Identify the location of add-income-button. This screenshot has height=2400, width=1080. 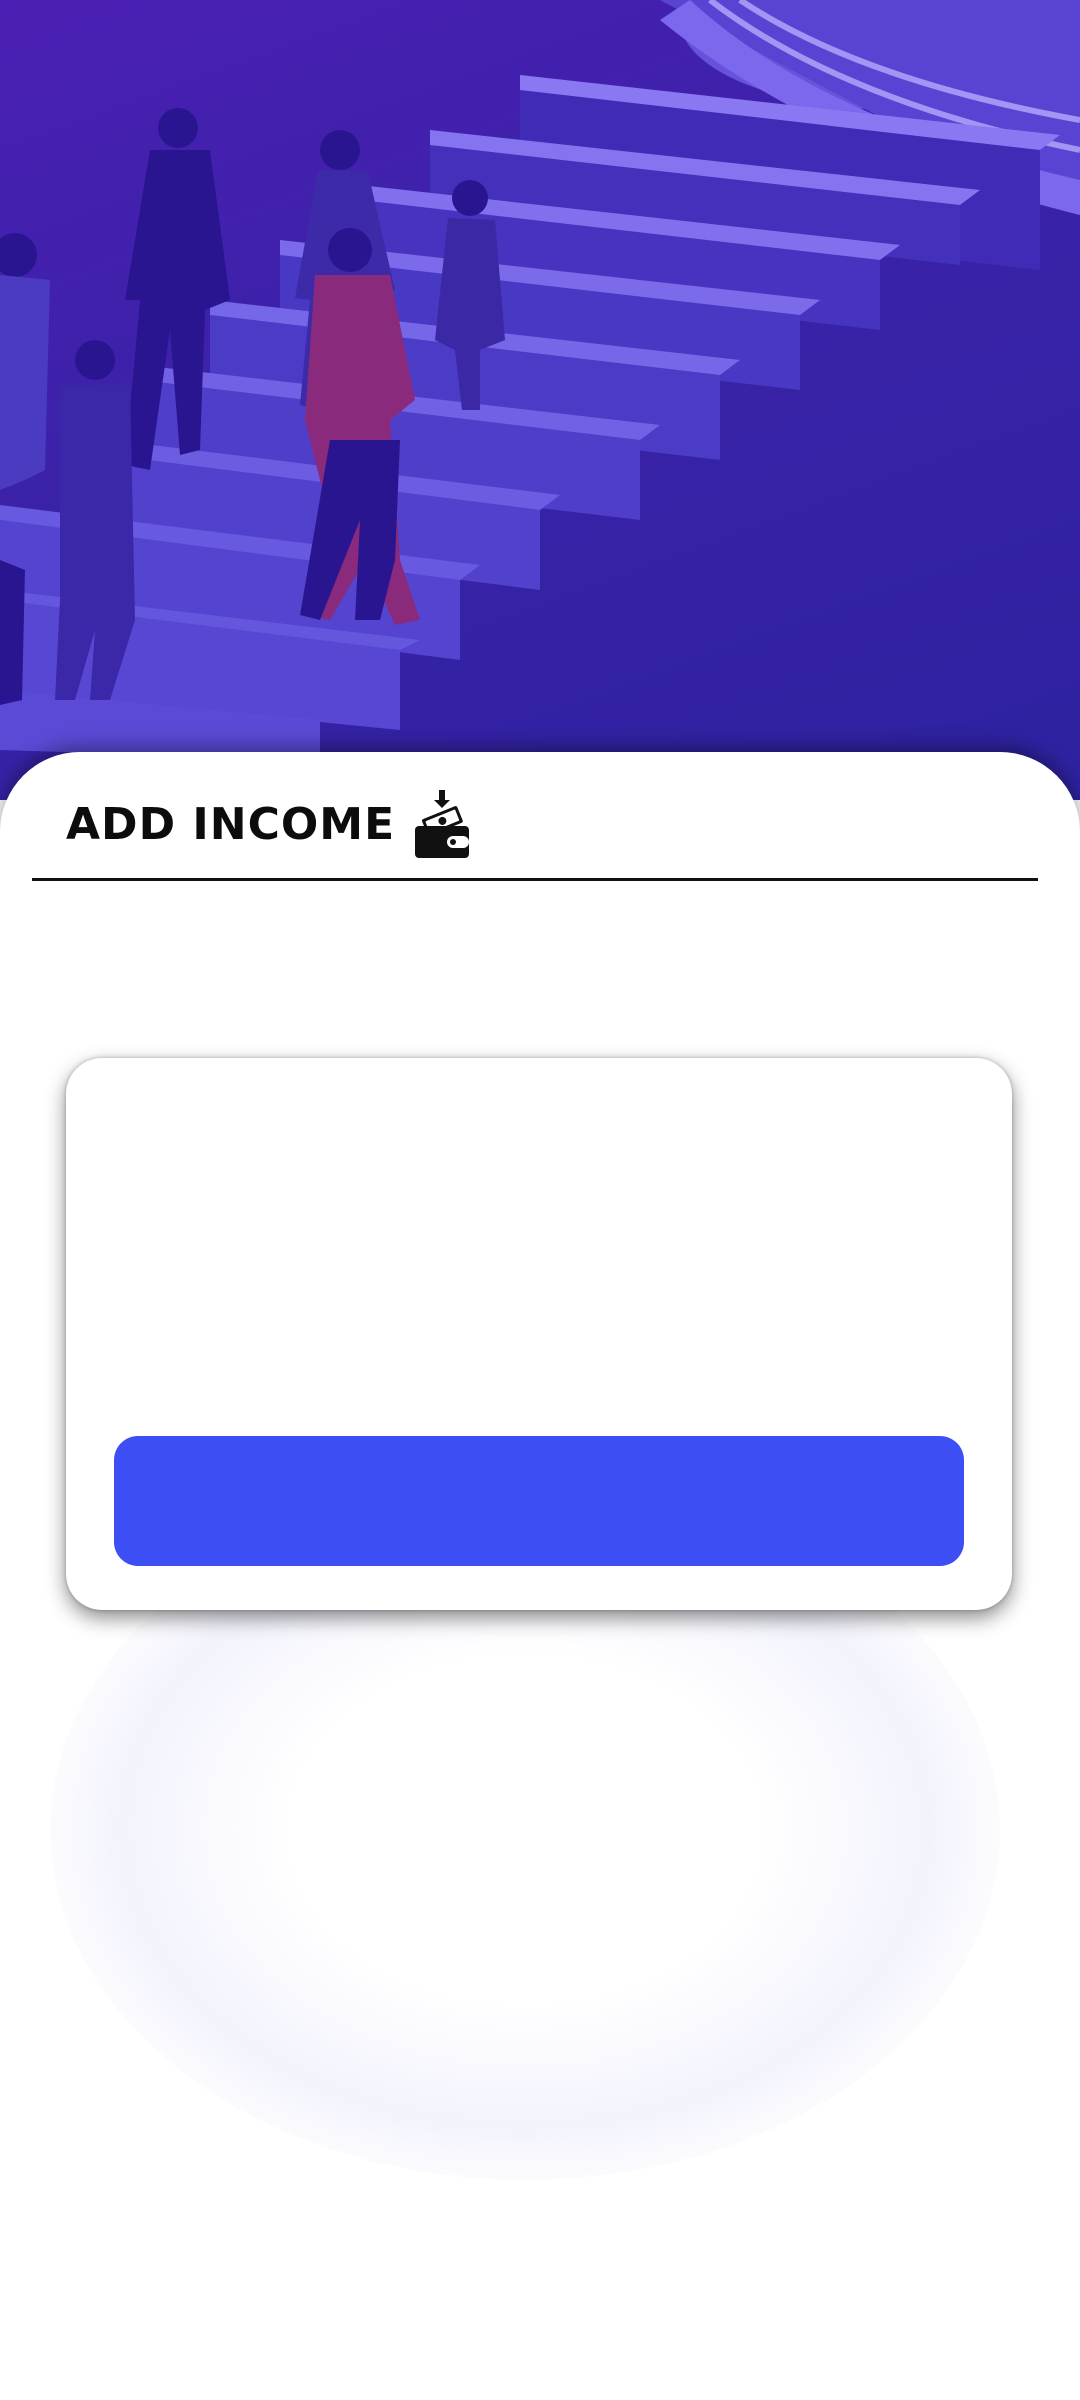
(539, 1501).